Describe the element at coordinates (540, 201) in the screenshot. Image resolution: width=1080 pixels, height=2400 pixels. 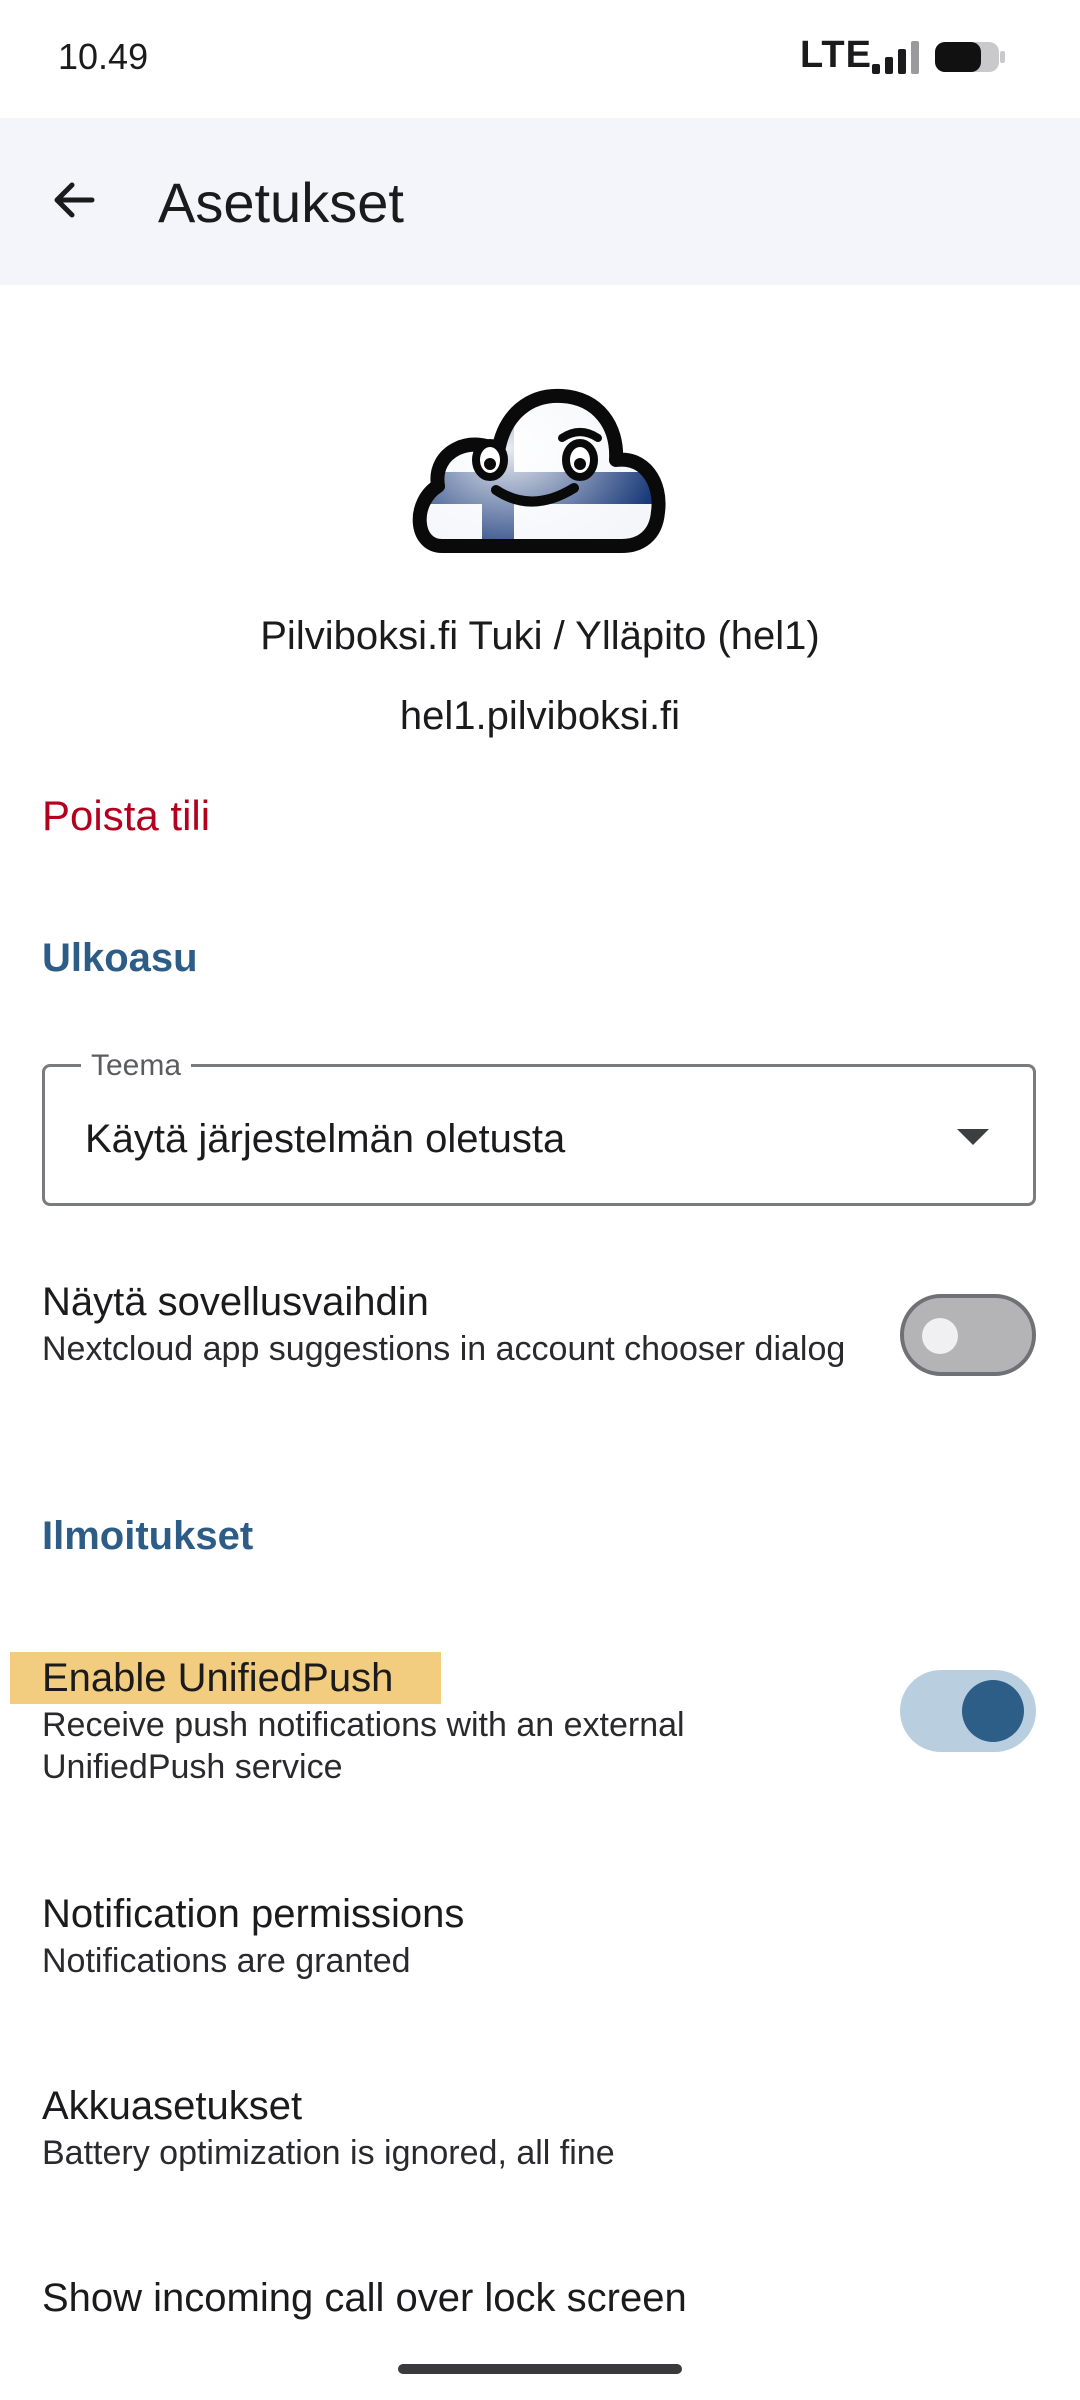
I see `top-app-bar: Asetukset` at that location.